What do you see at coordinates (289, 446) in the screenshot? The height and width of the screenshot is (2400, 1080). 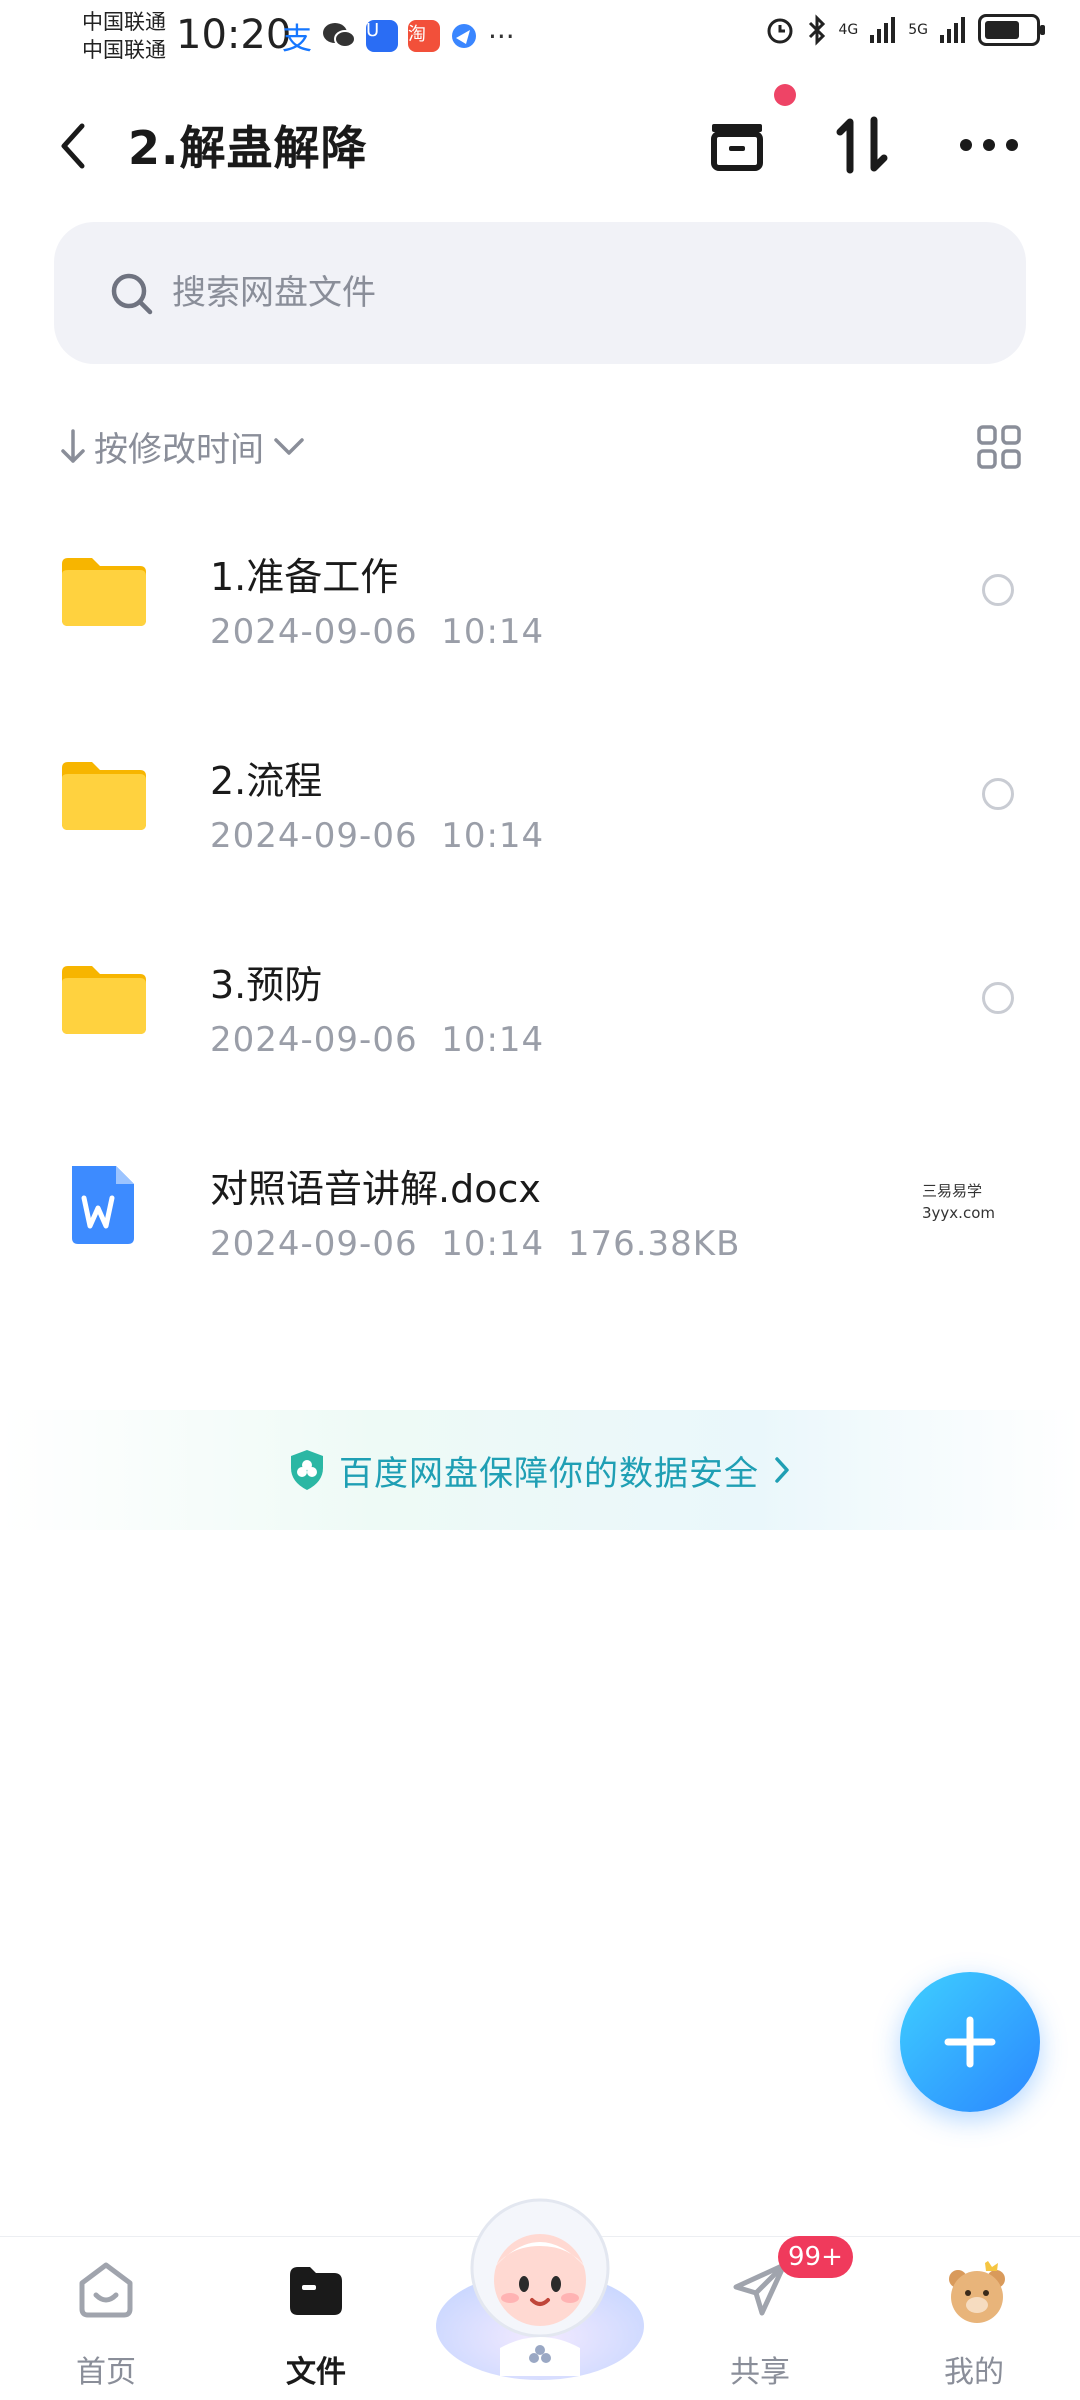 I see `chevron-down-icon` at bounding box center [289, 446].